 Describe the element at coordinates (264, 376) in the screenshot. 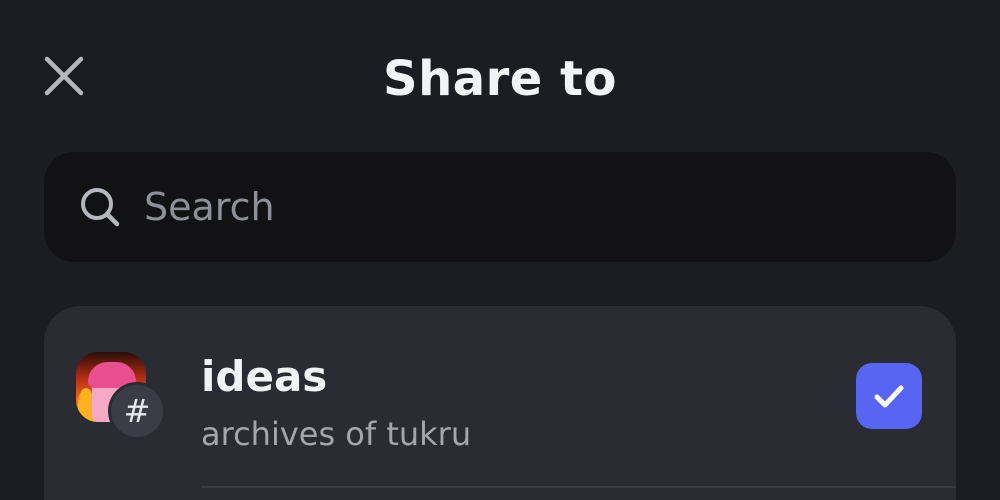

I see `channel-name: ideas` at that location.